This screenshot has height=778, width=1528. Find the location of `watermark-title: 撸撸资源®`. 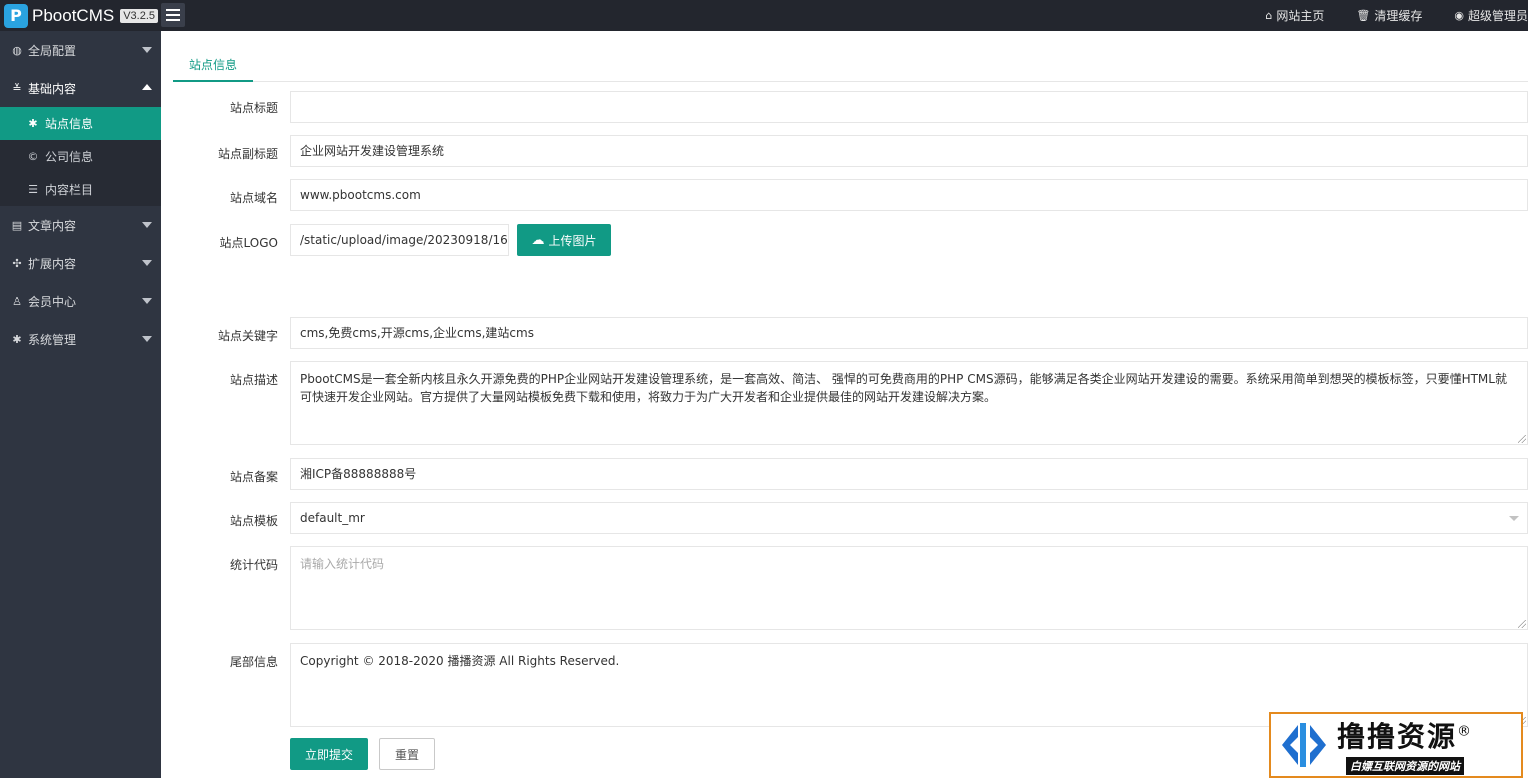

watermark-title: 撸撸资源® is located at coordinates (1405, 736).